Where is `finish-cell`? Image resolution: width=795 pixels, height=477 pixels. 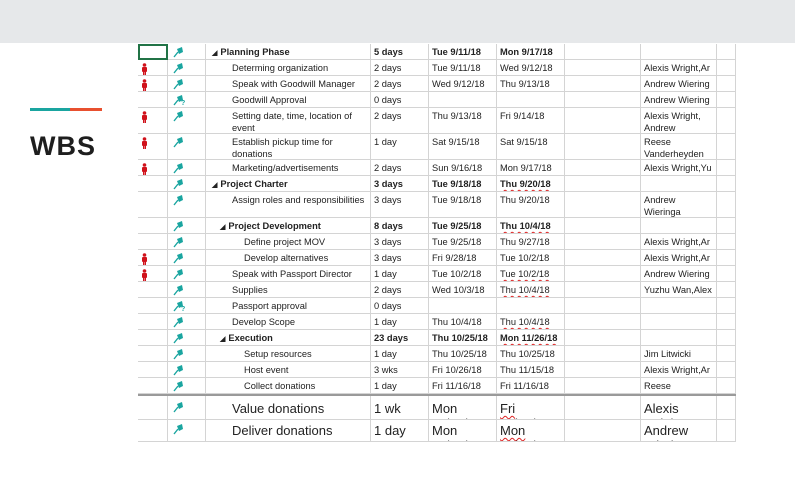 finish-cell is located at coordinates (531, 100).